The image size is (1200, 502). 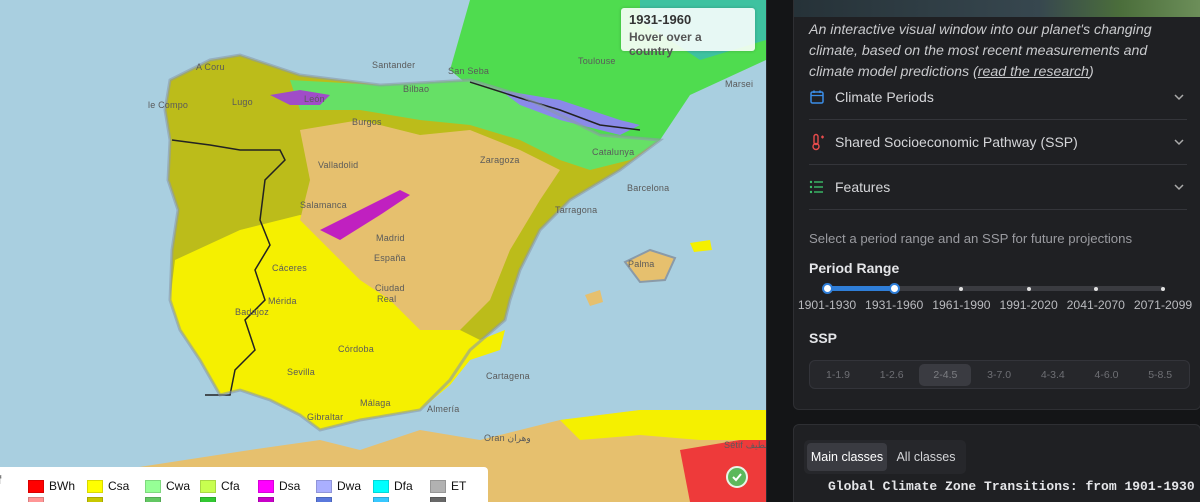 What do you see at coordinates (356, 349) in the screenshot?
I see `place-label: Córdoba` at bounding box center [356, 349].